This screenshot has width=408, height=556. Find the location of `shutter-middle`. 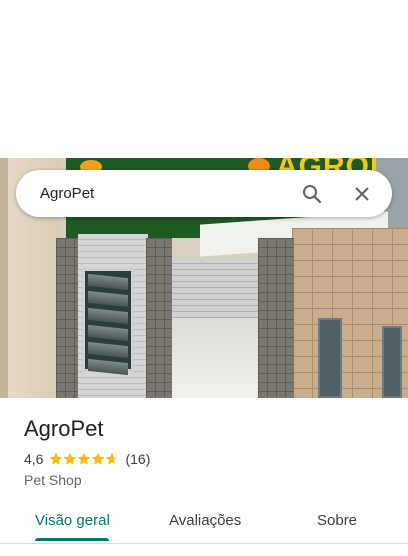

shutter-middle is located at coordinates (216, 289).